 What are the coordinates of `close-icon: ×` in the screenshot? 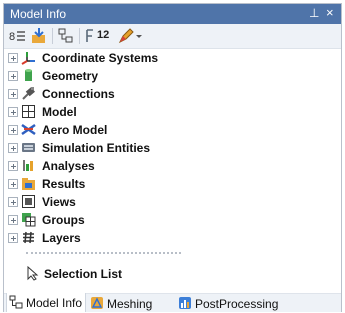 It's located at (330, 12).